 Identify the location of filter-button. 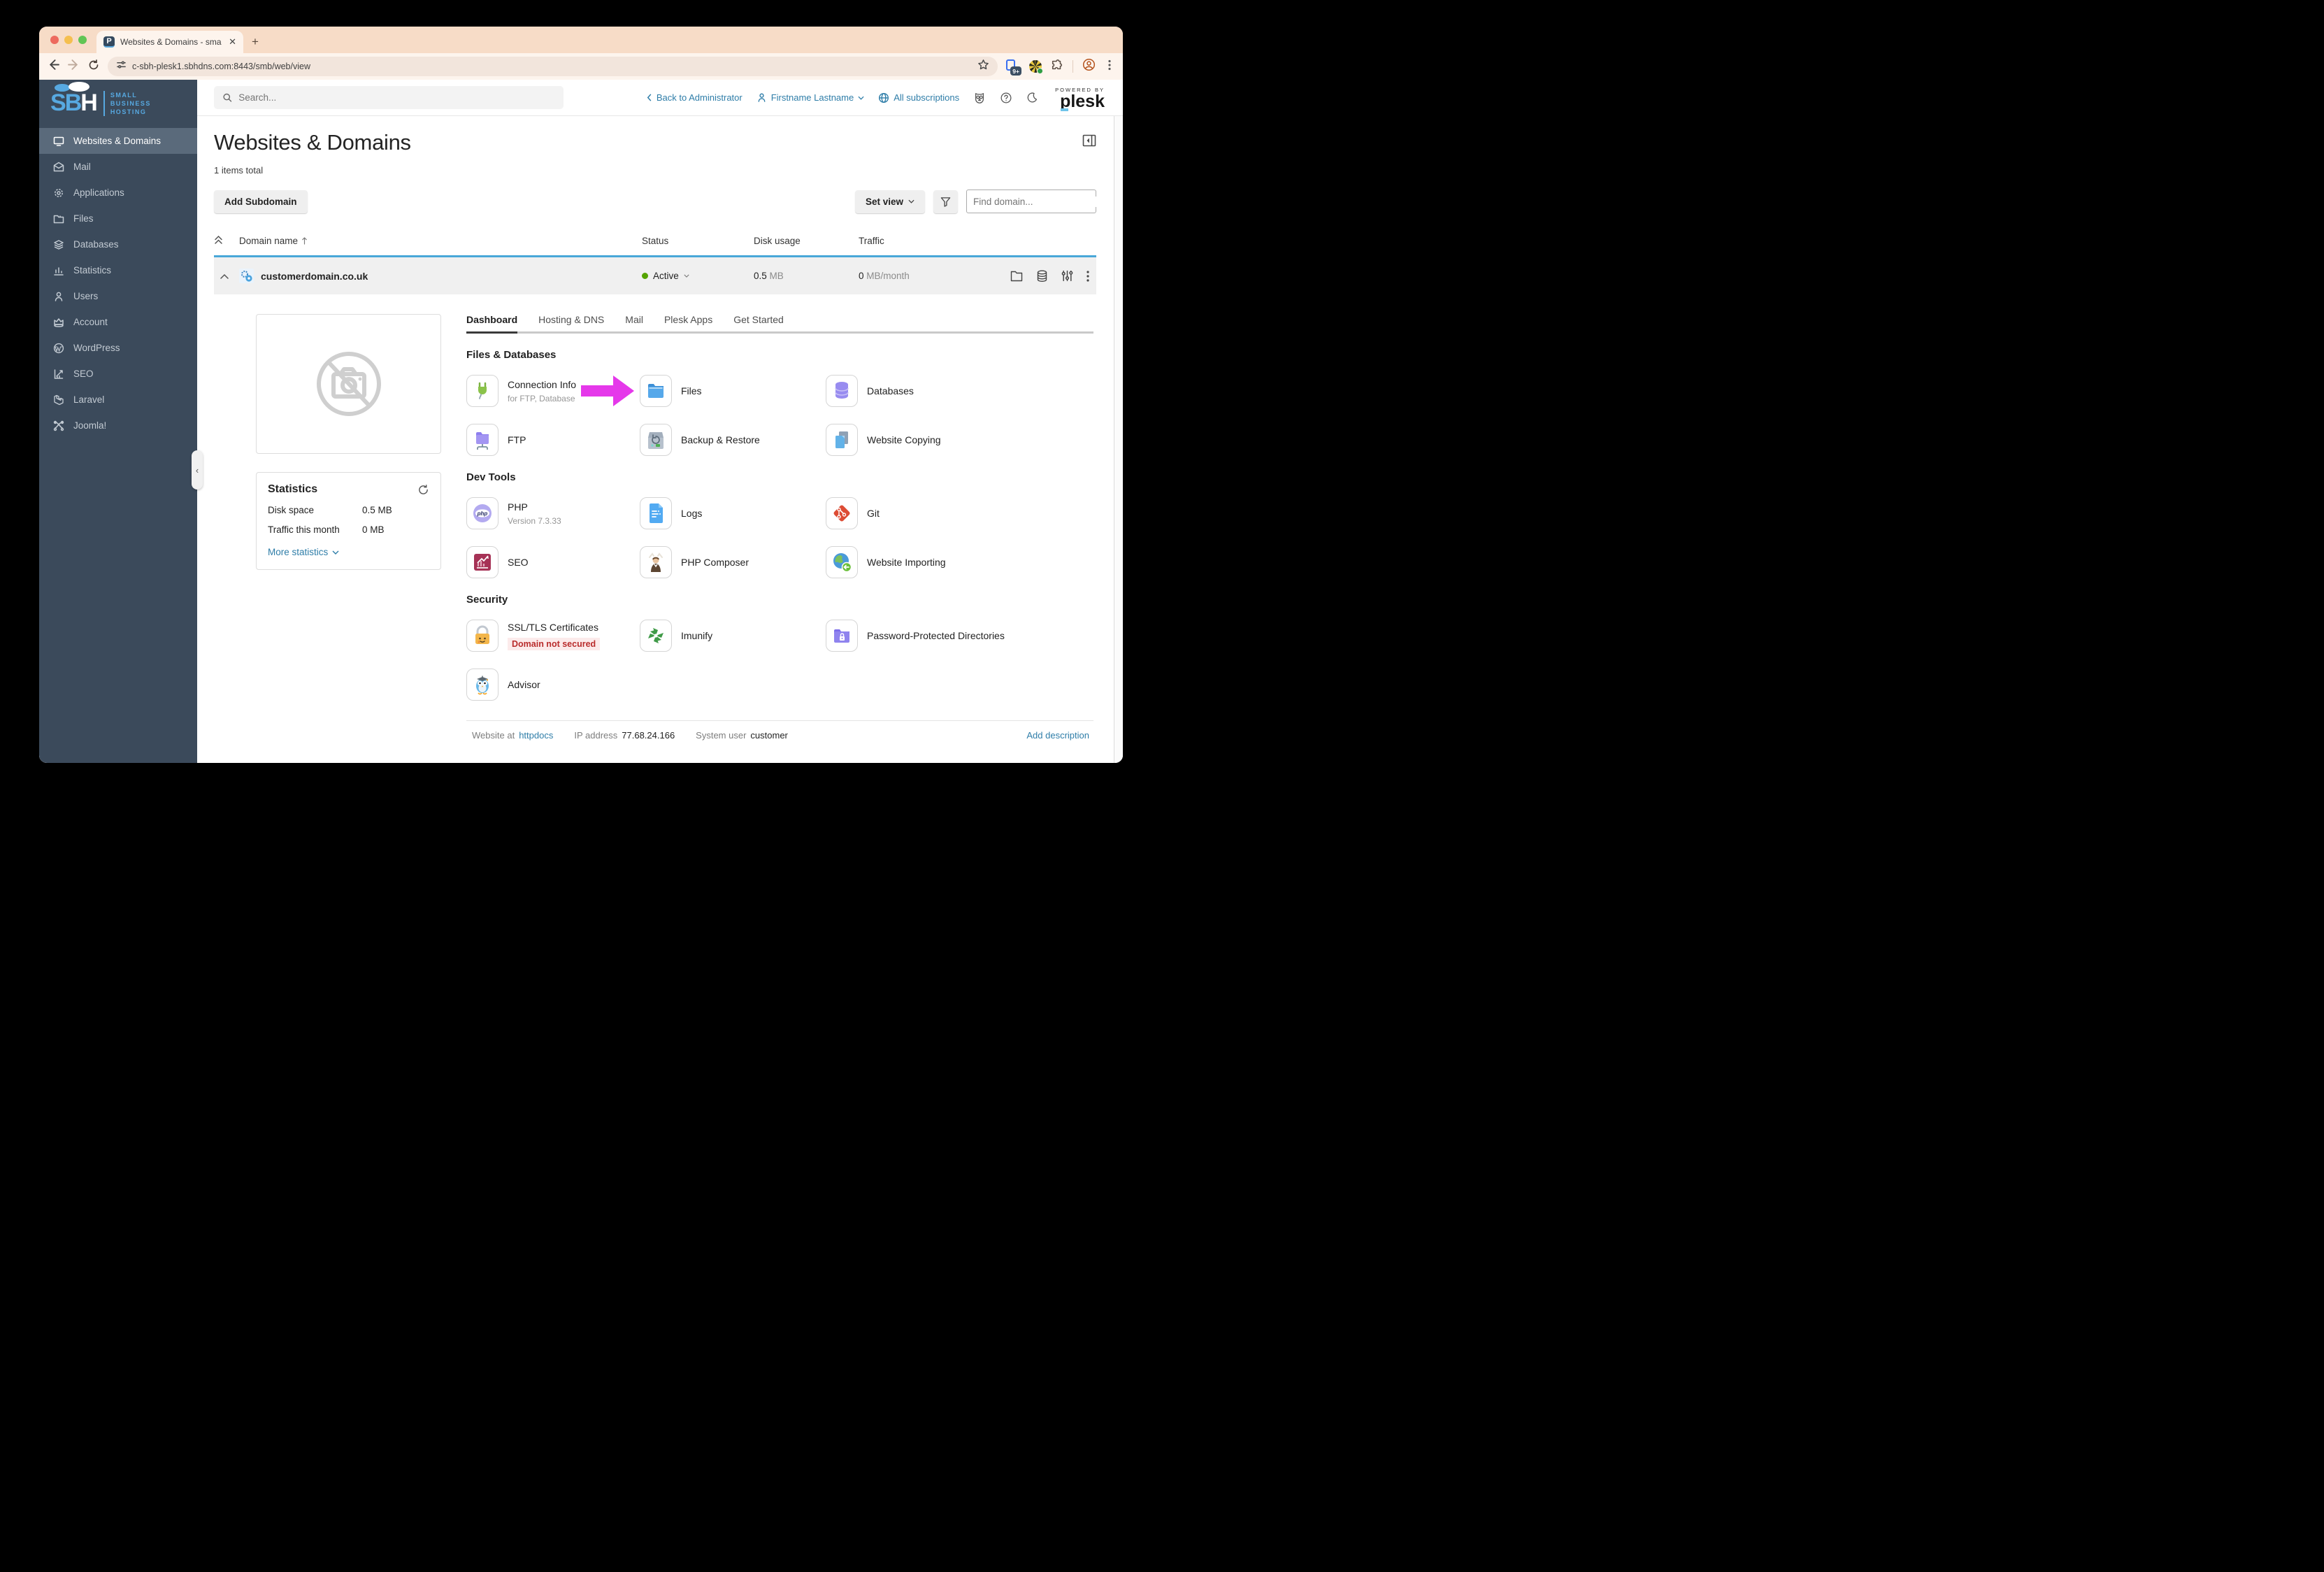
(945, 201).